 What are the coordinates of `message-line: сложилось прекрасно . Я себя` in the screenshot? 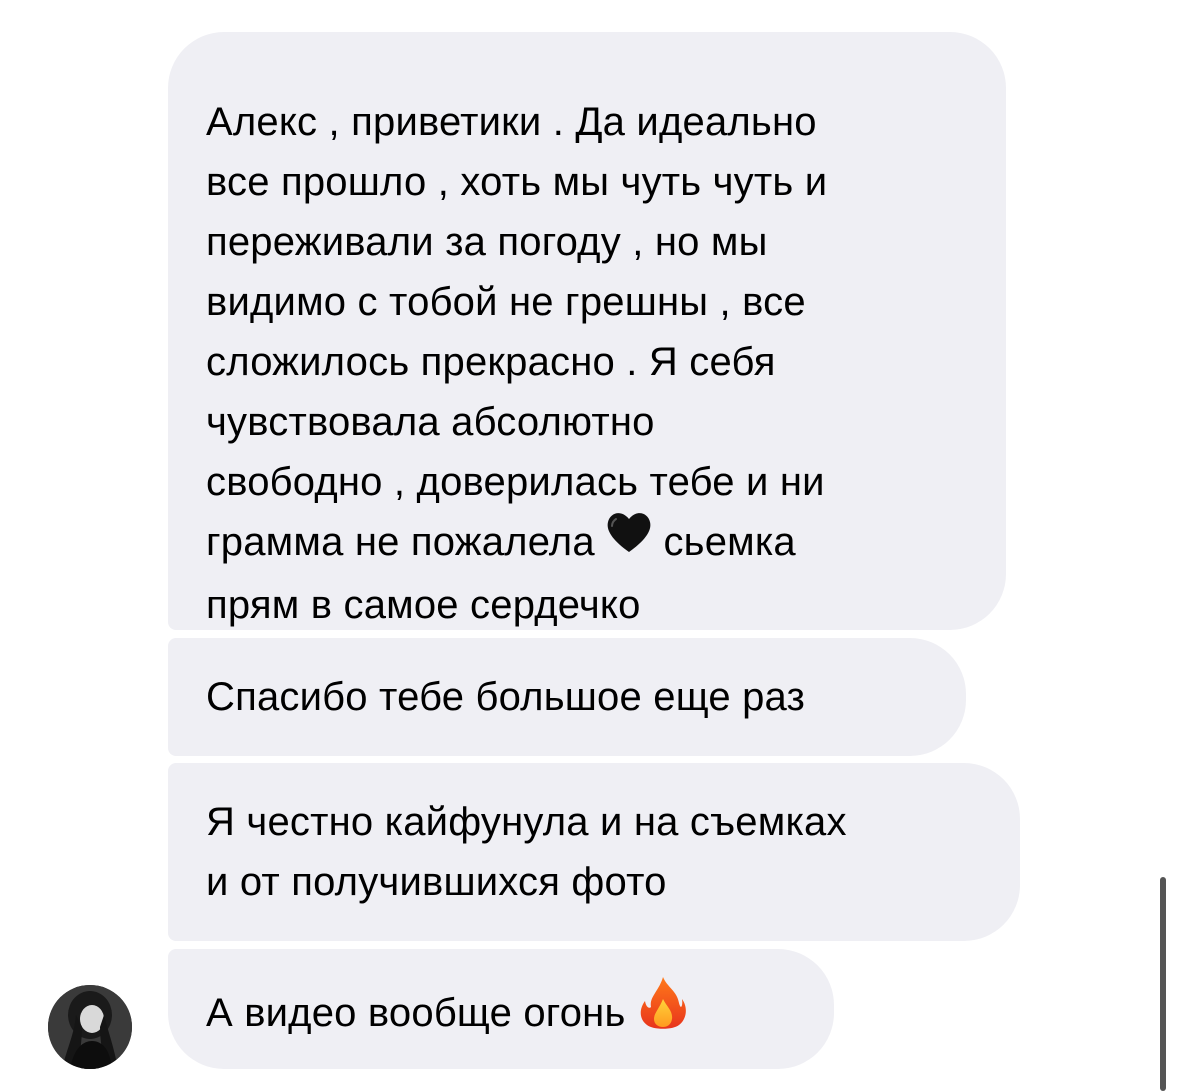 It's located at (491, 362).